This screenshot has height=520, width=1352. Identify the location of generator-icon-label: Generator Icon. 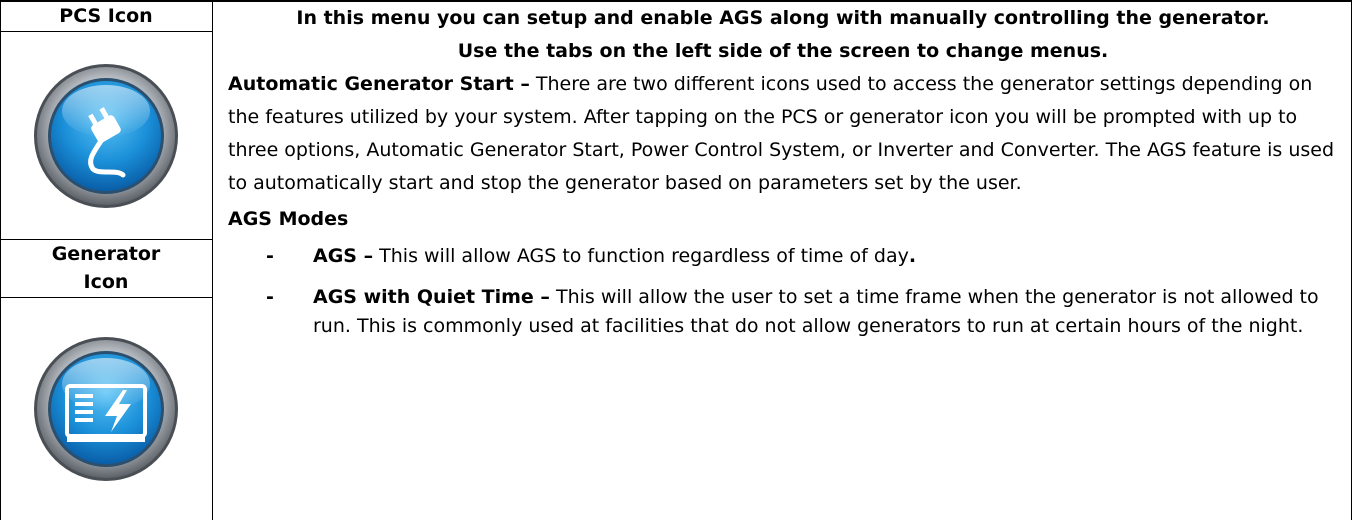
(106, 268).